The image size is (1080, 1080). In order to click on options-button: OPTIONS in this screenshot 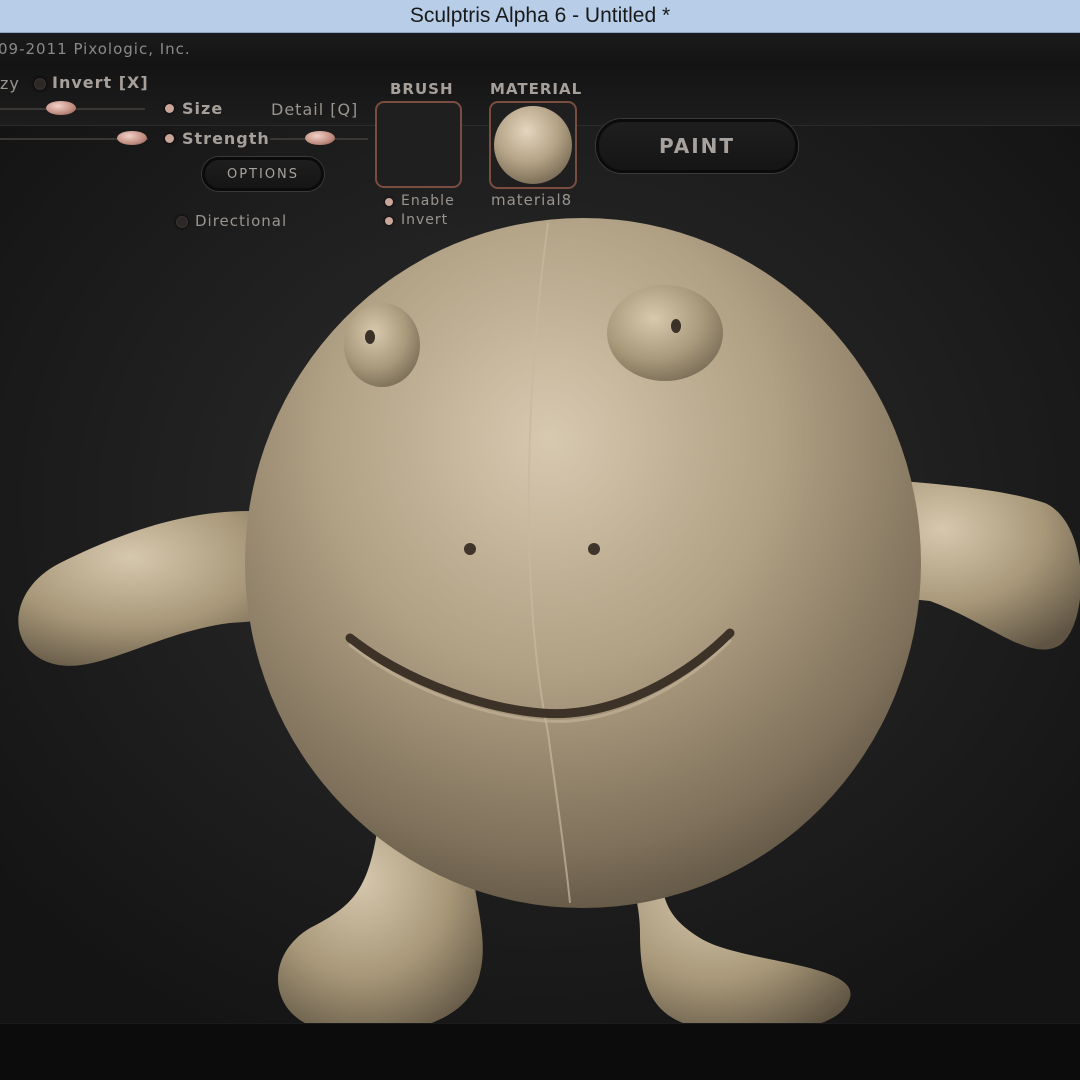, I will do `click(263, 174)`.